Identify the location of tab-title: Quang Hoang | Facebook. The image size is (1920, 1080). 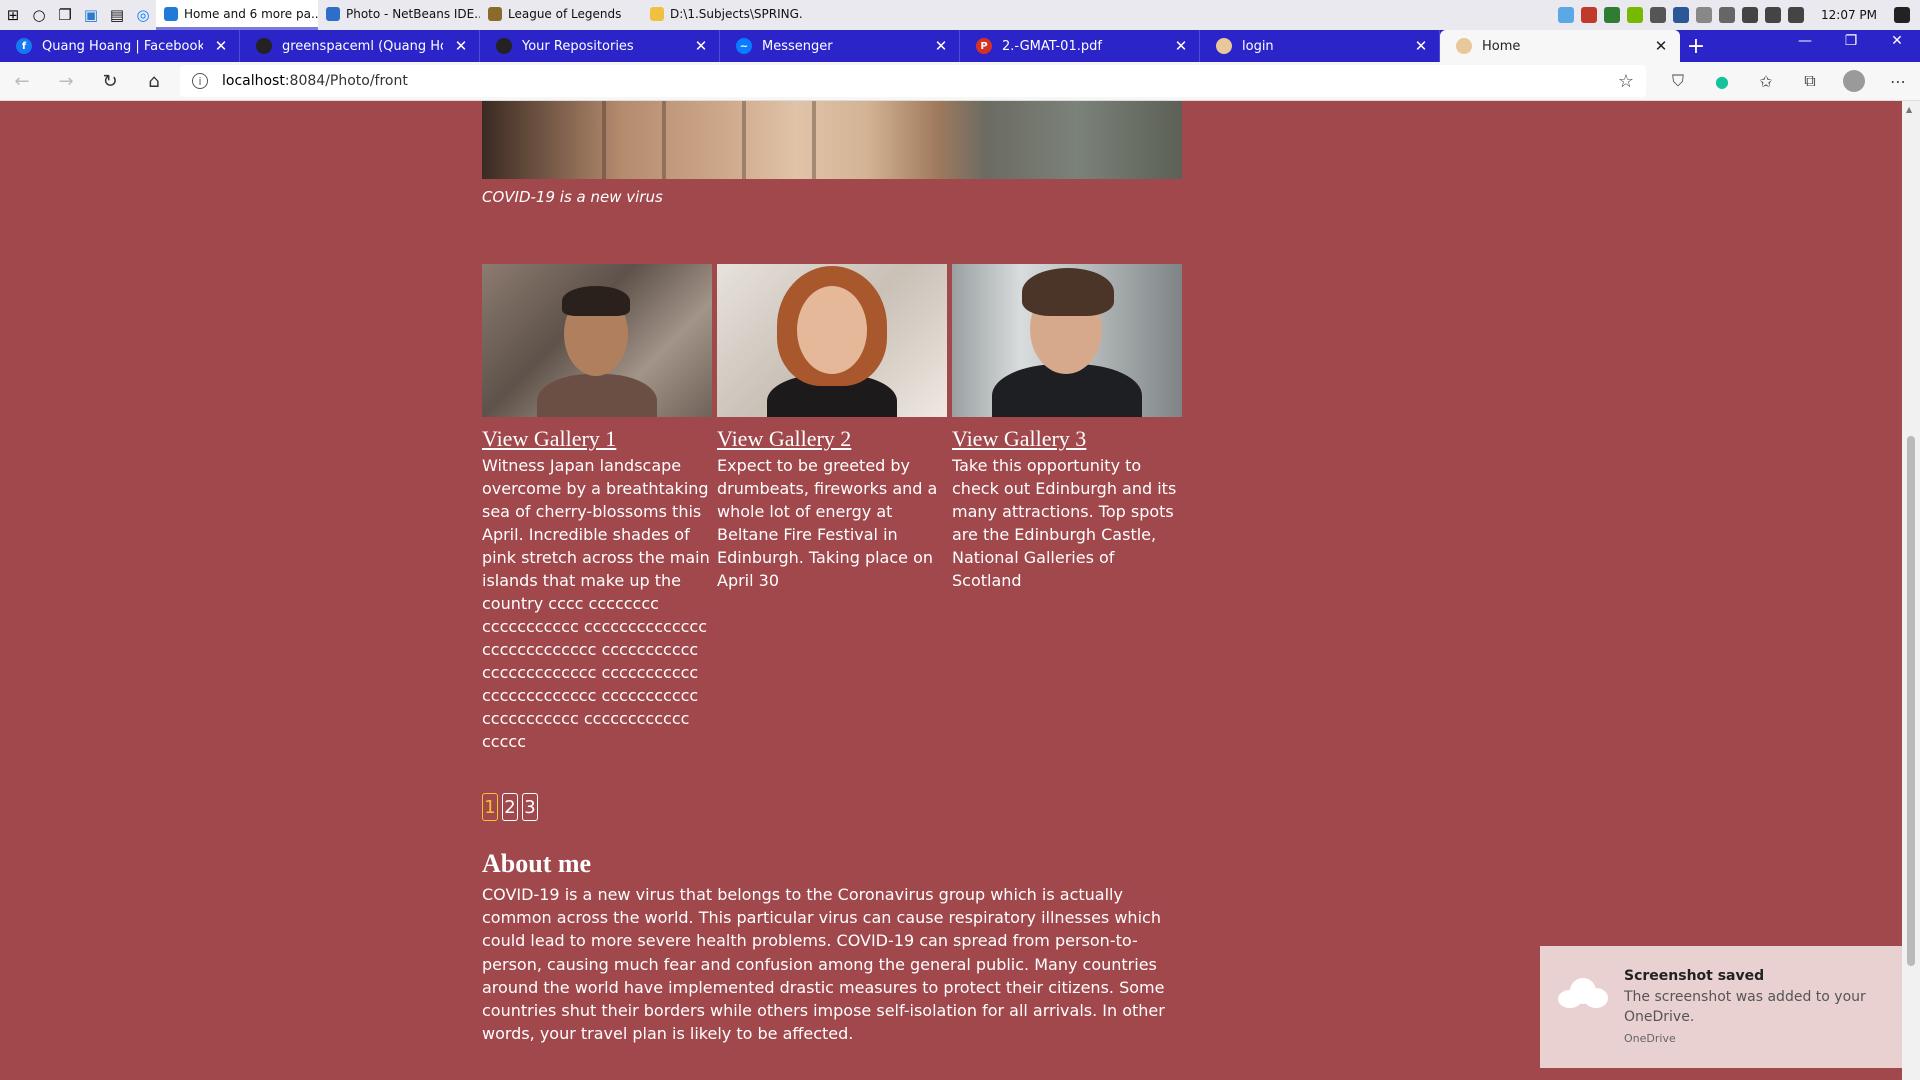
(122, 46).